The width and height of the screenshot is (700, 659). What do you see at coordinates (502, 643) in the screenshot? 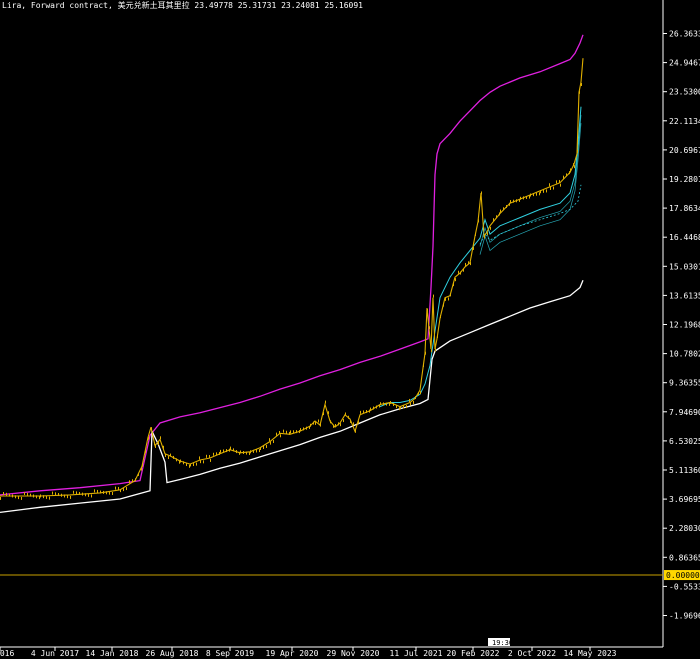
I see `time-marker-label: 19:30` at bounding box center [502, 643].